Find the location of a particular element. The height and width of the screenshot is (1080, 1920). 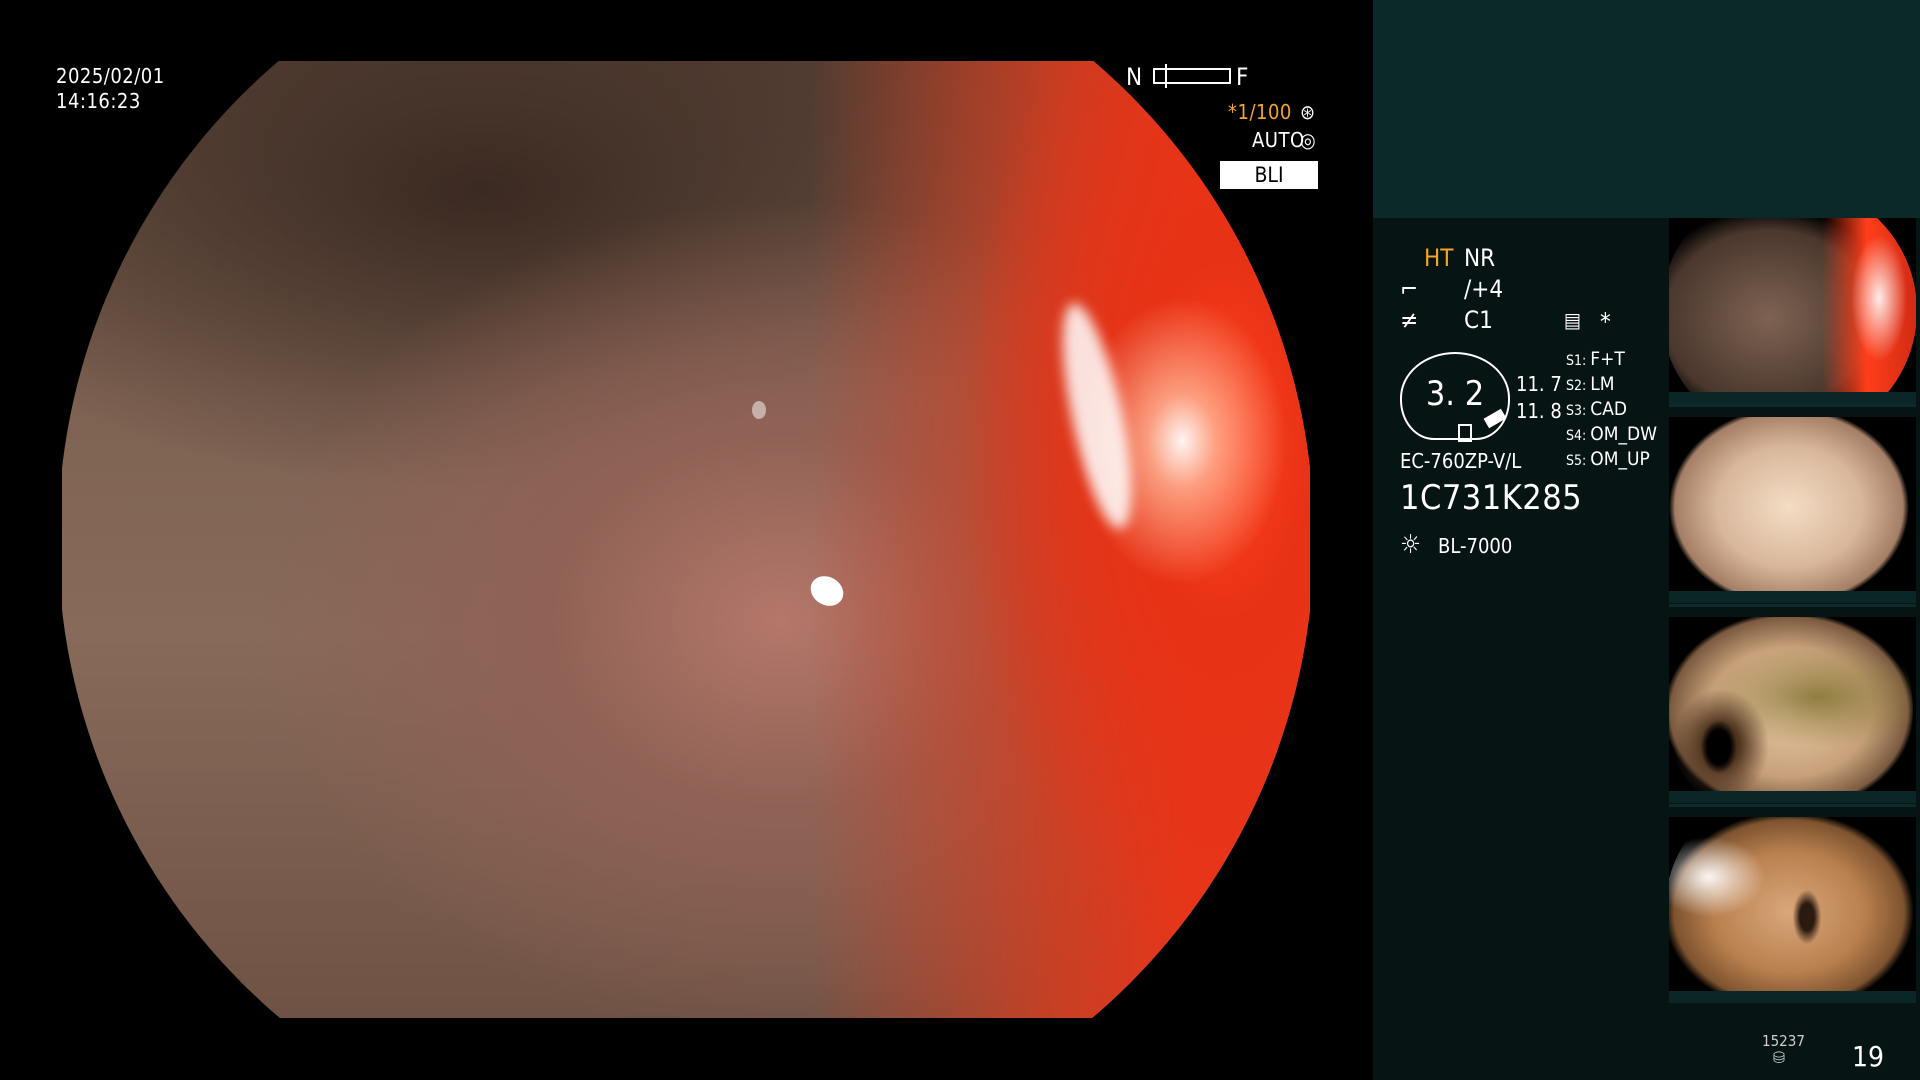

color-mode-icon: ≠ is located at coordinates (1409, 320).